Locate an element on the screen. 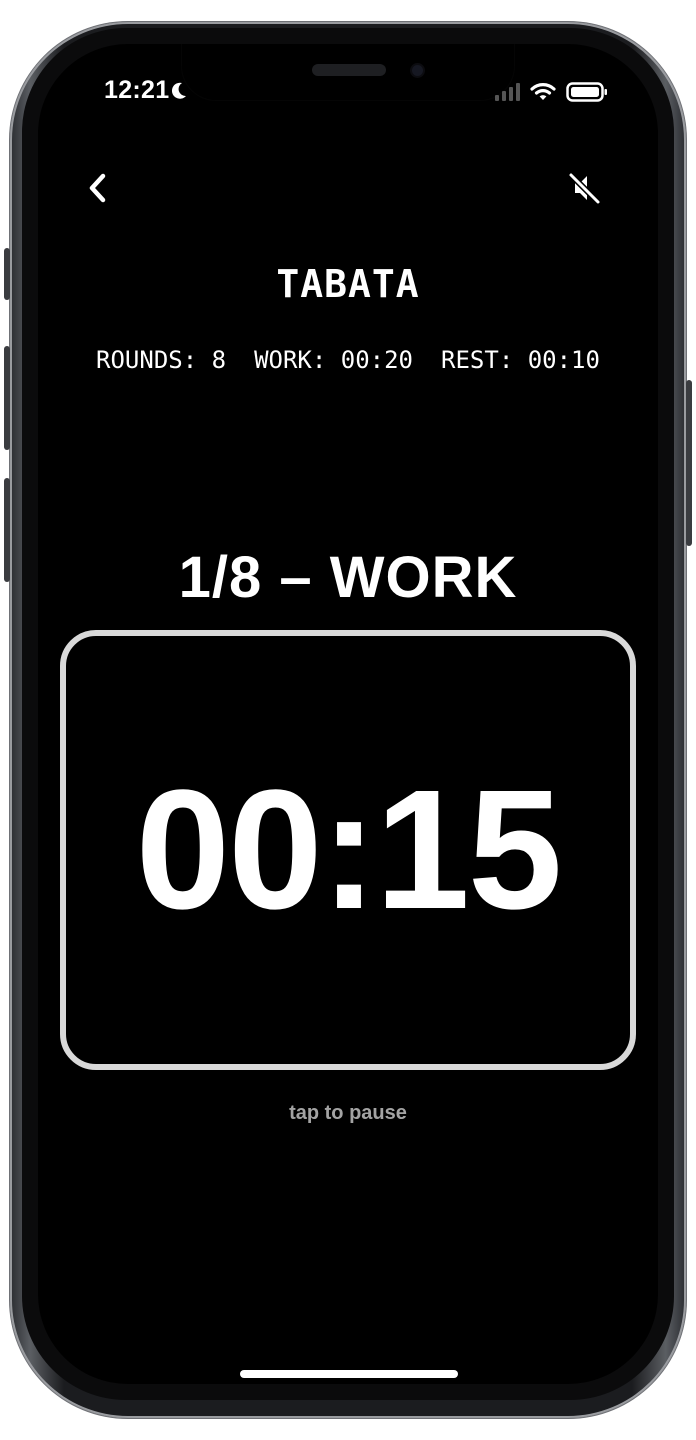 Image resolution: width=696 pixels, height=1440 pixels. speaker-muted-icon is located at coordinates (584, 188).